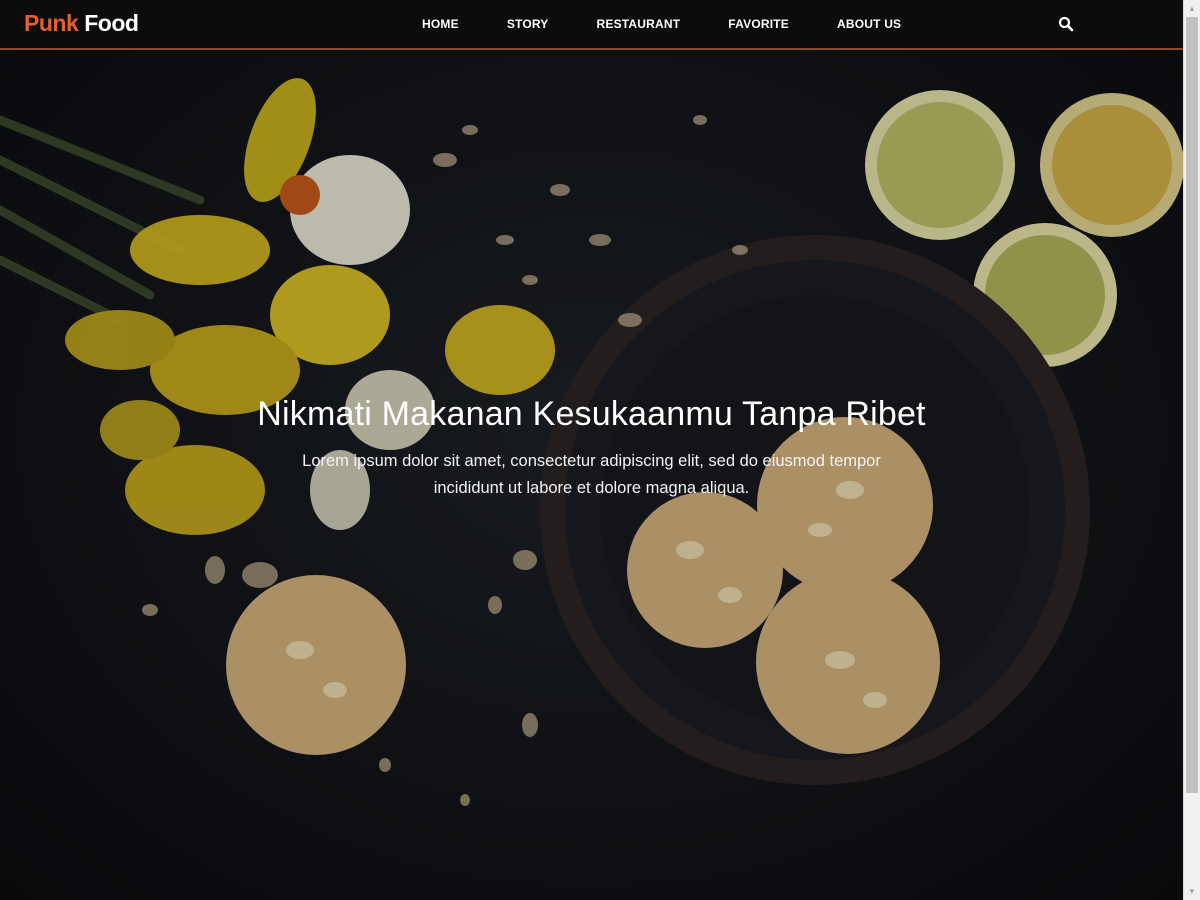 Image resolution: width=1200 pixels, height=900 pixels. I want to click on scrollbar-thumb, so click(1192, 405).